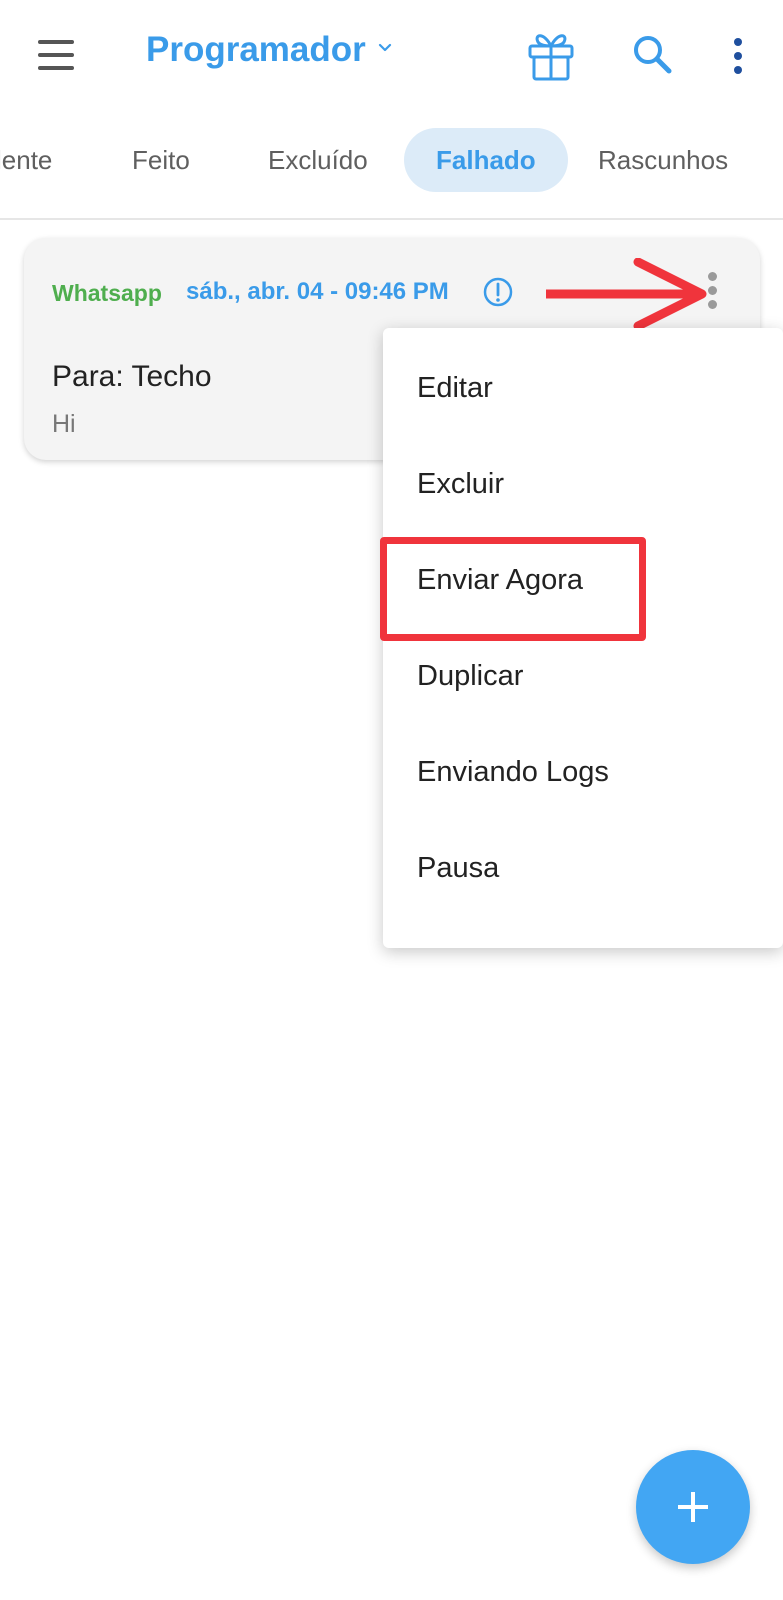  I want to click on menu-item-duplicate: Duplicar, so click(583, 676).